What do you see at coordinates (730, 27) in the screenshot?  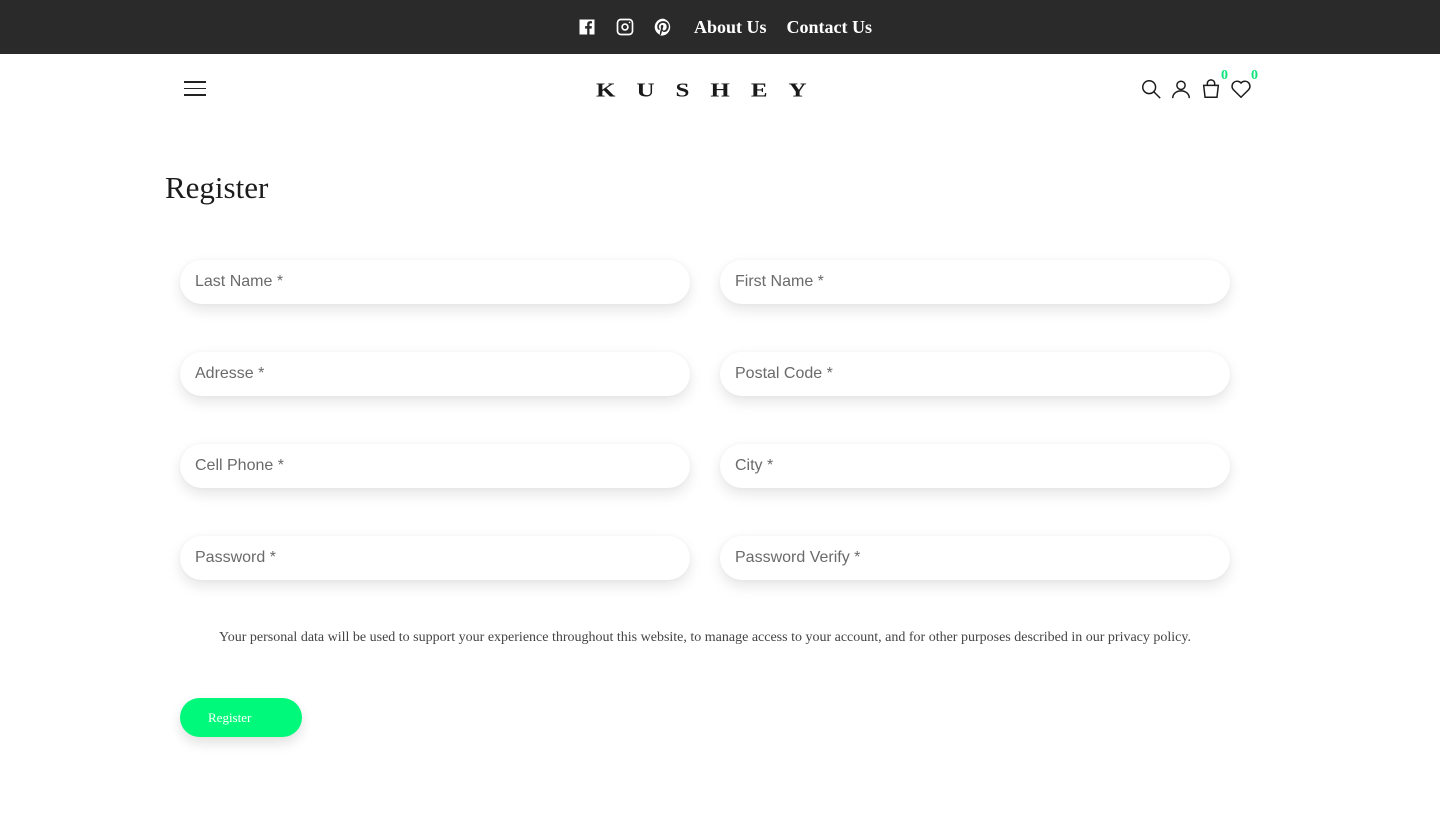 I see `about-us-link: About Us` at bounding box center [730, 27].